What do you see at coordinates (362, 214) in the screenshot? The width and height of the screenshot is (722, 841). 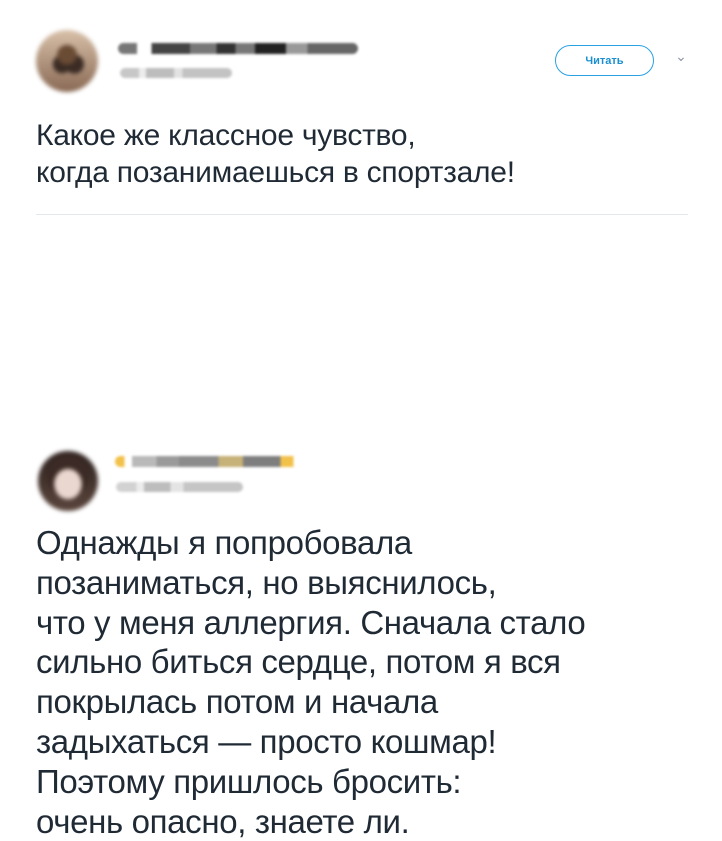 I see `tweet-divider` at bounding box center [362, 214].